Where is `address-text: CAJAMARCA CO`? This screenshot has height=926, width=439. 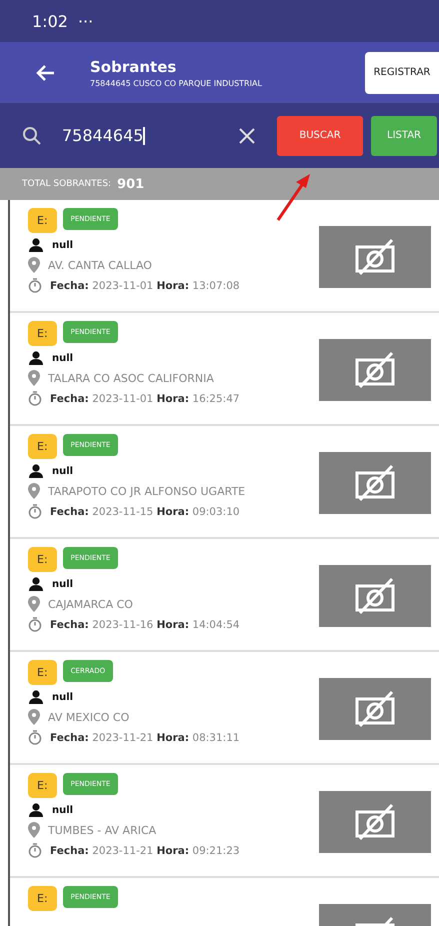
address-text: CAJAMARCA CO is located at coordinates (90, 604).